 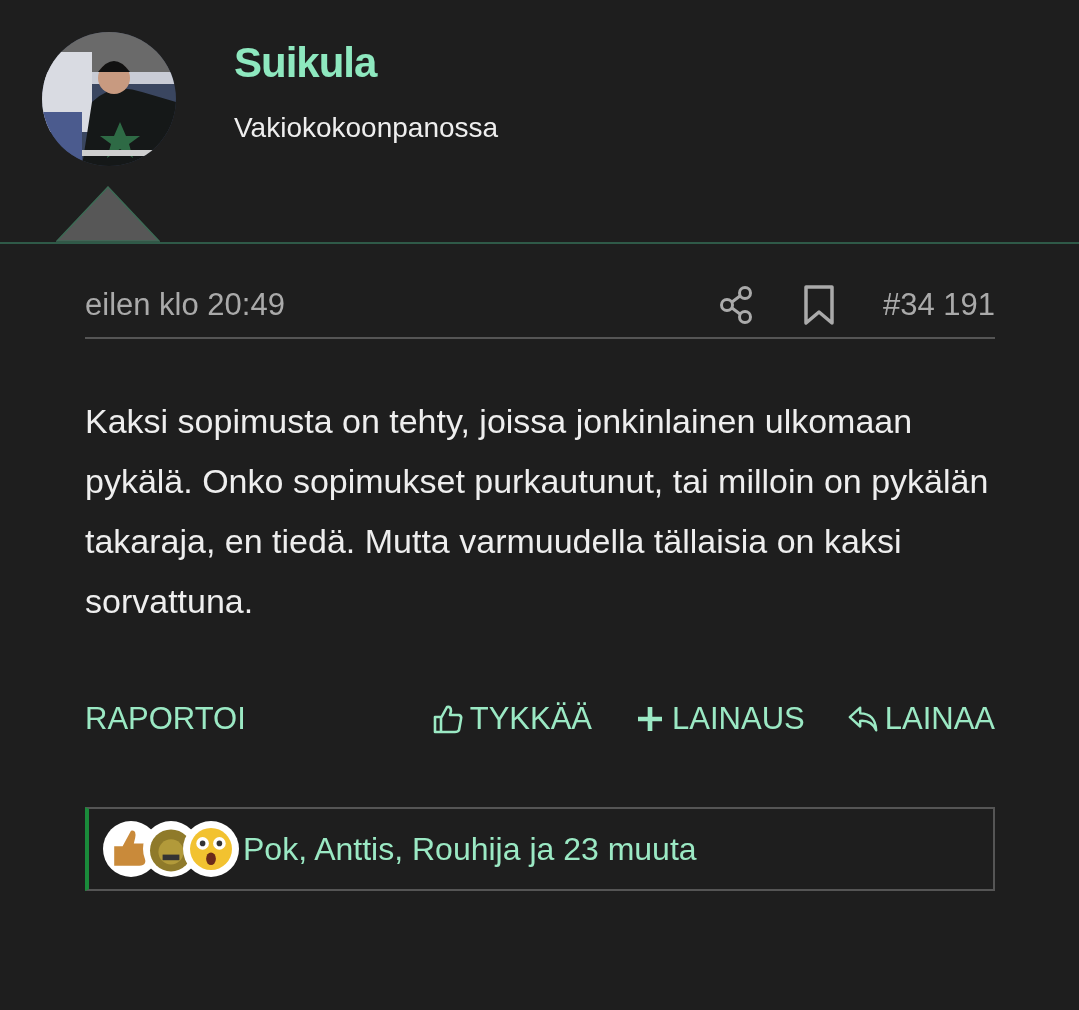 I want to click on multiquote-button: LAINAUS, so click(x=719, y=719).